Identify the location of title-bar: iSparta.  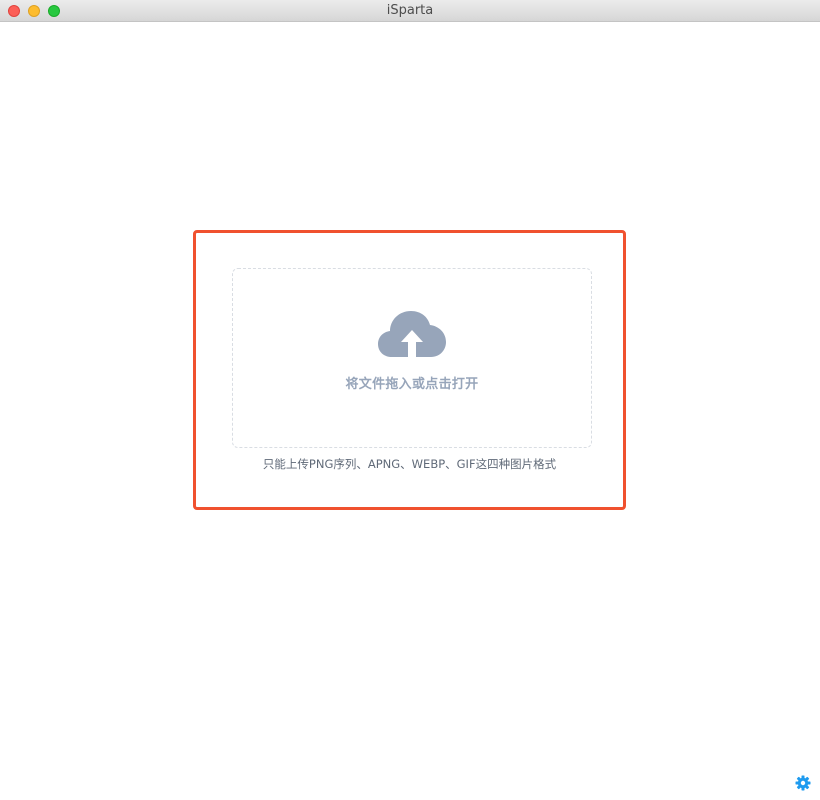
(410, 11).